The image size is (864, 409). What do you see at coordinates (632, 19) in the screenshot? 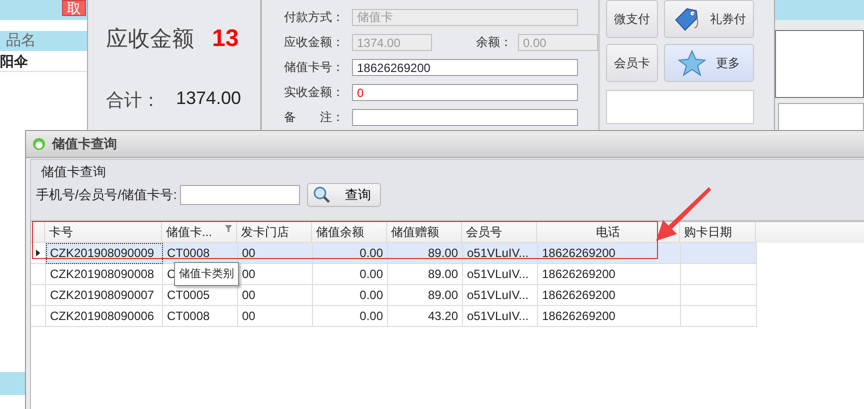
I see `payment-button: 微支付` at bounding box center [632, 19].